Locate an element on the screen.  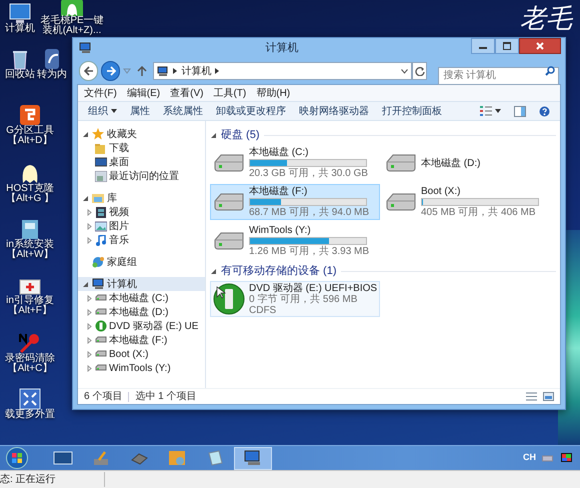
display-icon is located at coordinates (566, 458).